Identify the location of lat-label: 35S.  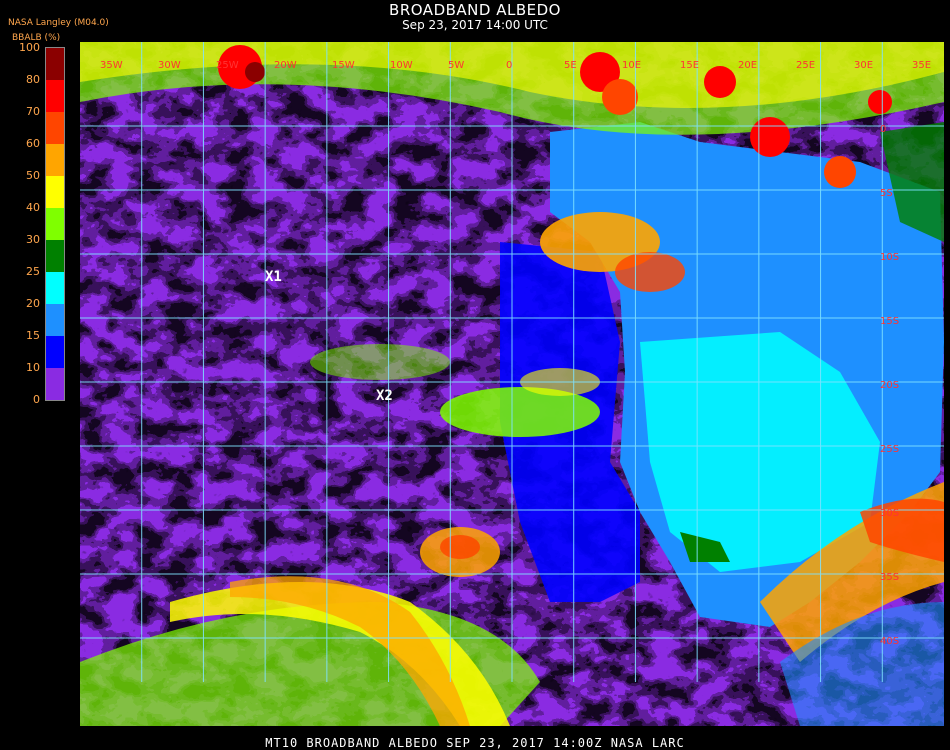
(889, 577).